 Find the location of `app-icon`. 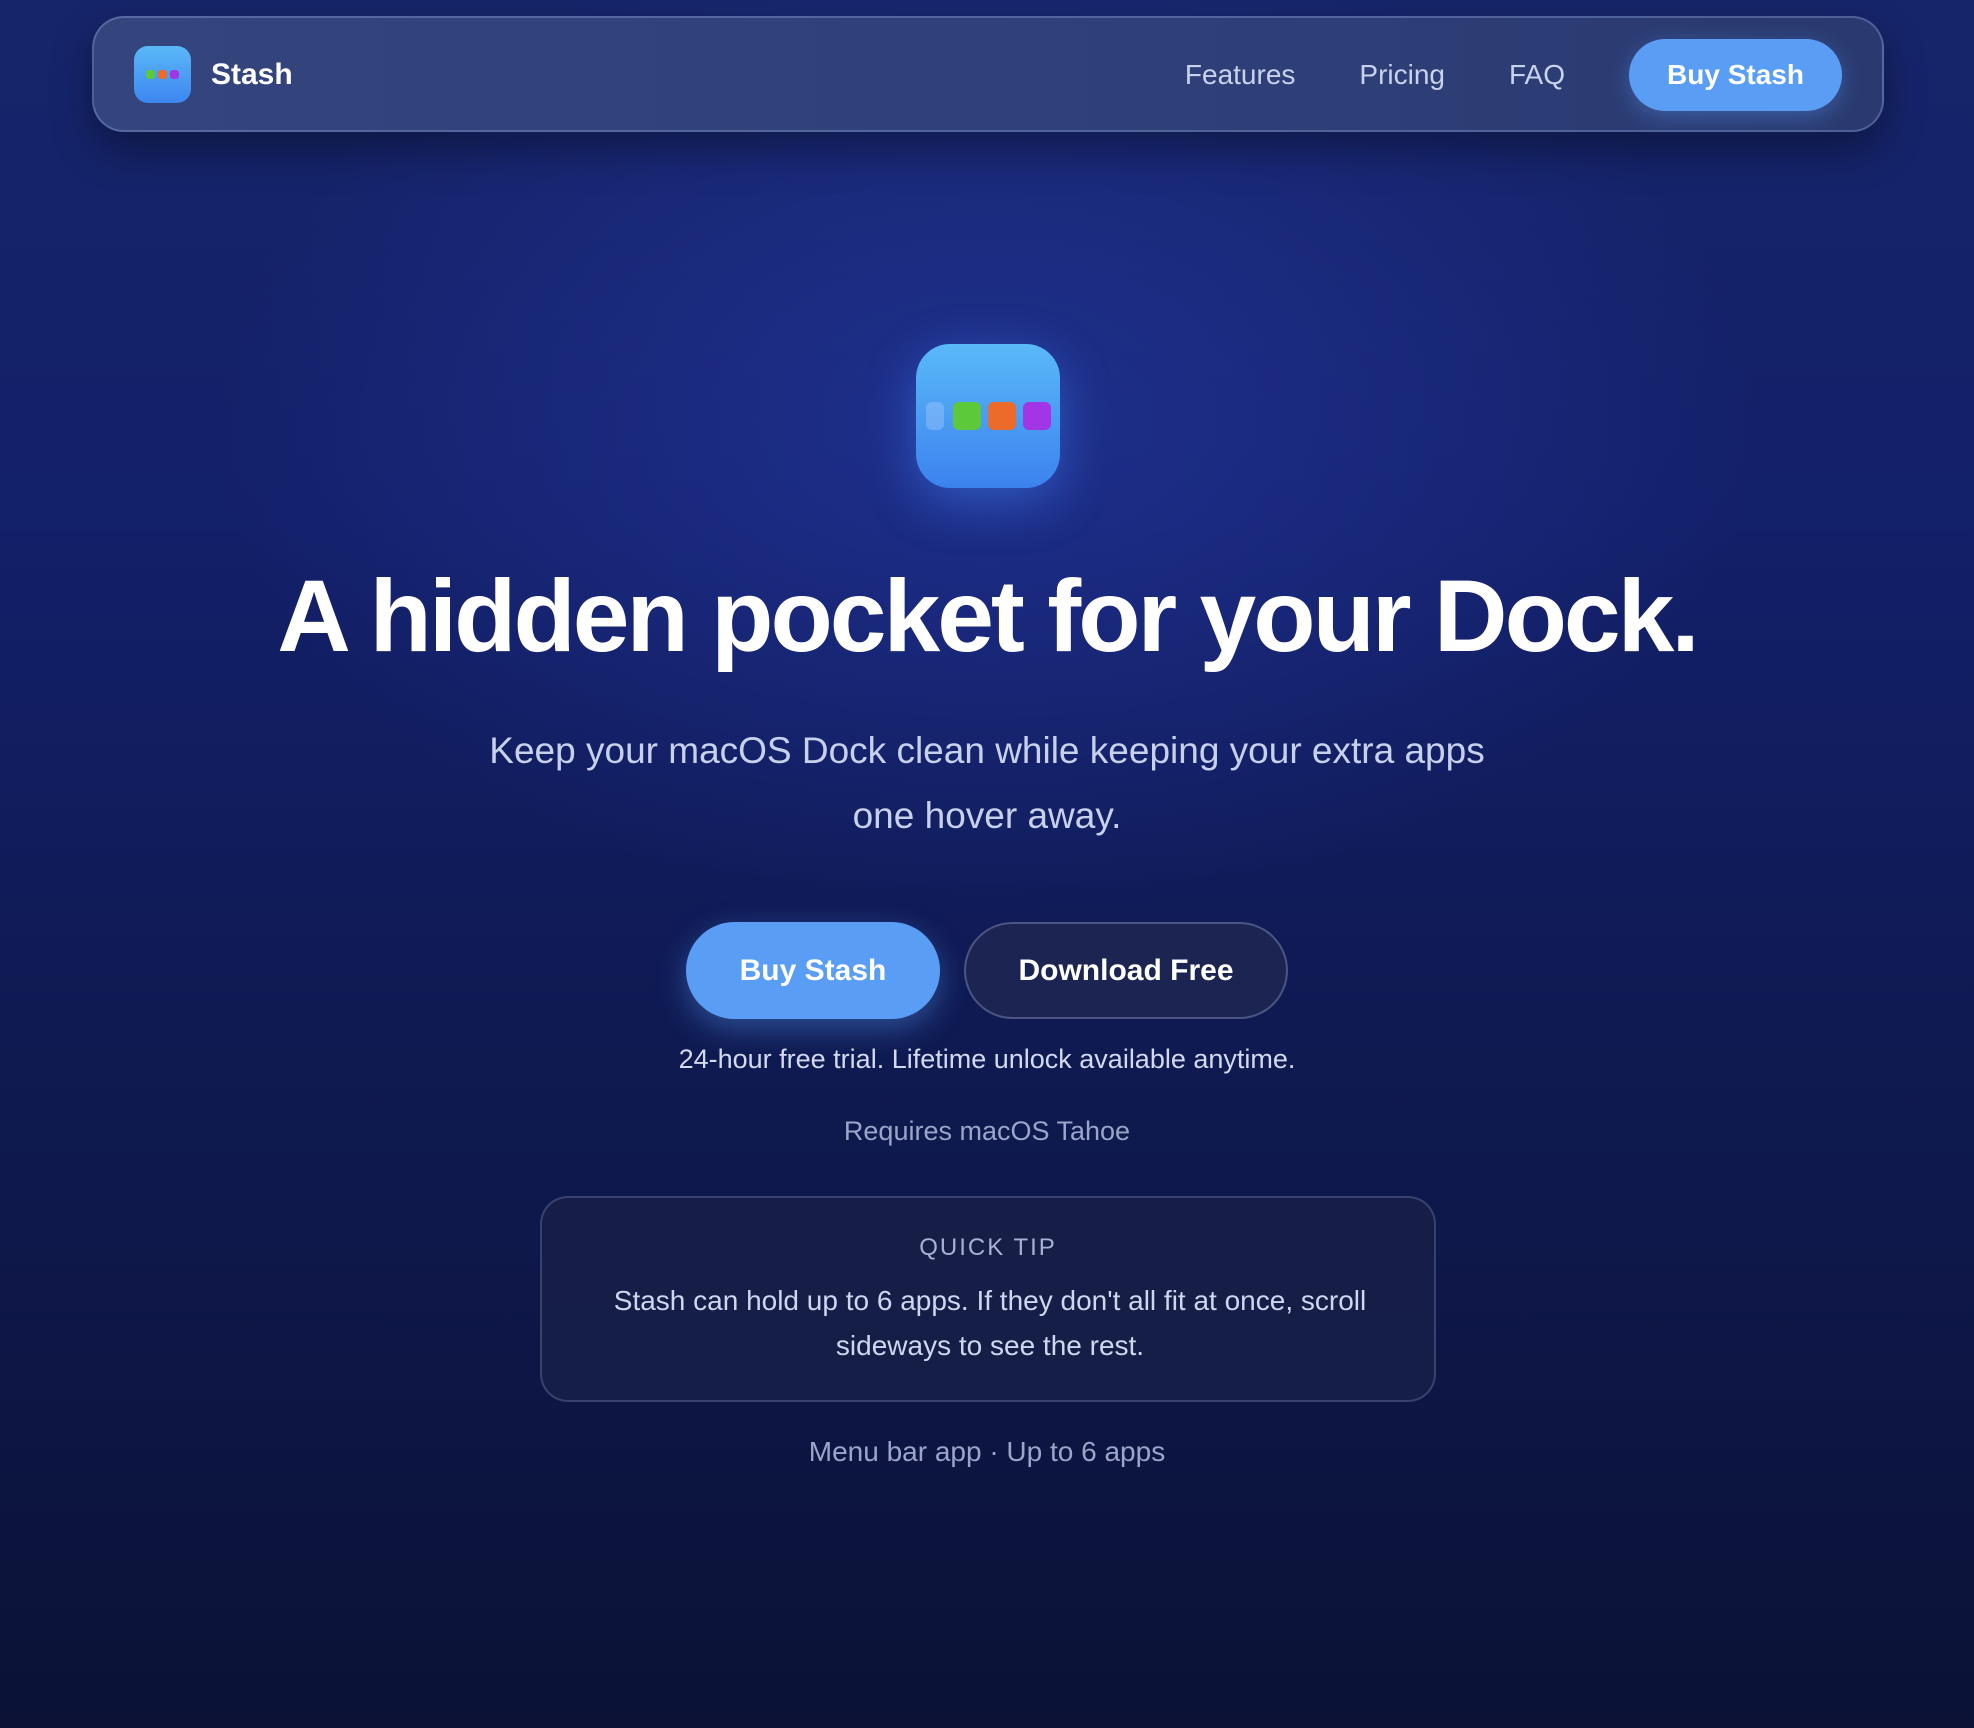

app-icon is located at coordinates (988, 416).